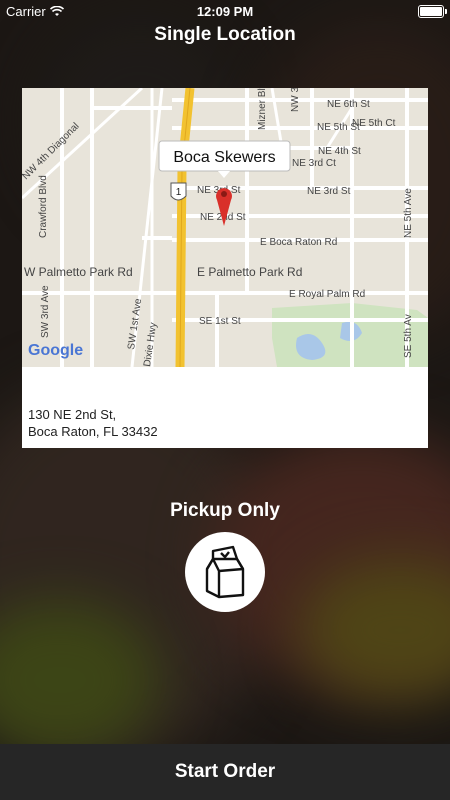  What do you see at coordinates (93, 431) in the screenshot?
I see `address-line2: Boca Raton, FL 33432` at bounding box center [93, 431].